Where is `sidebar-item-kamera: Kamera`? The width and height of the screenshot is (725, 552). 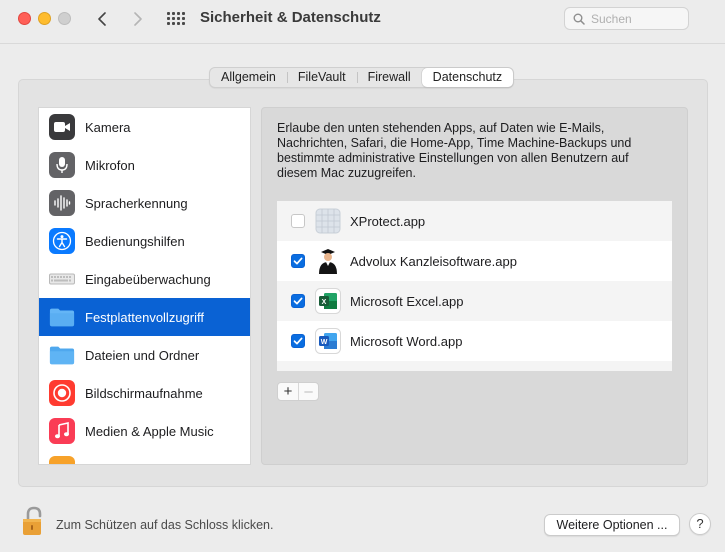 sidebar-item-kamera: Kamera is located at coordinates (144, 127).